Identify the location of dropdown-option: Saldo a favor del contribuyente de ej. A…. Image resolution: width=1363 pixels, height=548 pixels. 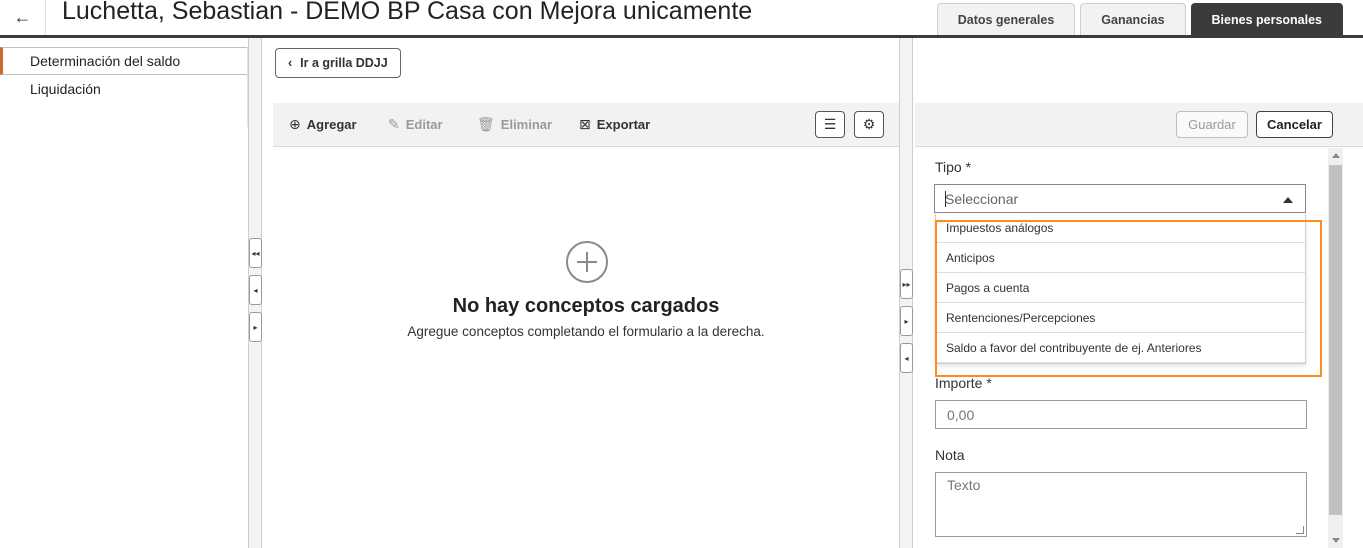
(1120, 348).